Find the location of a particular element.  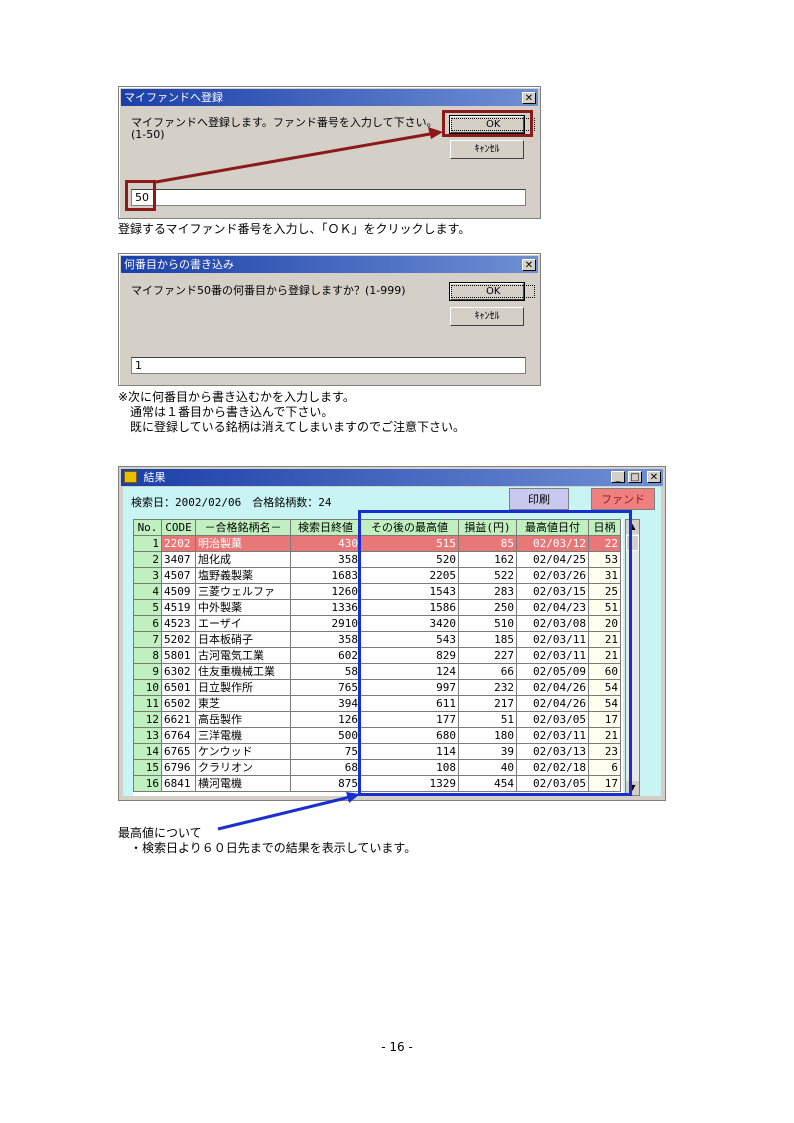

note-pointer-line is located at coordinates (288, 811).